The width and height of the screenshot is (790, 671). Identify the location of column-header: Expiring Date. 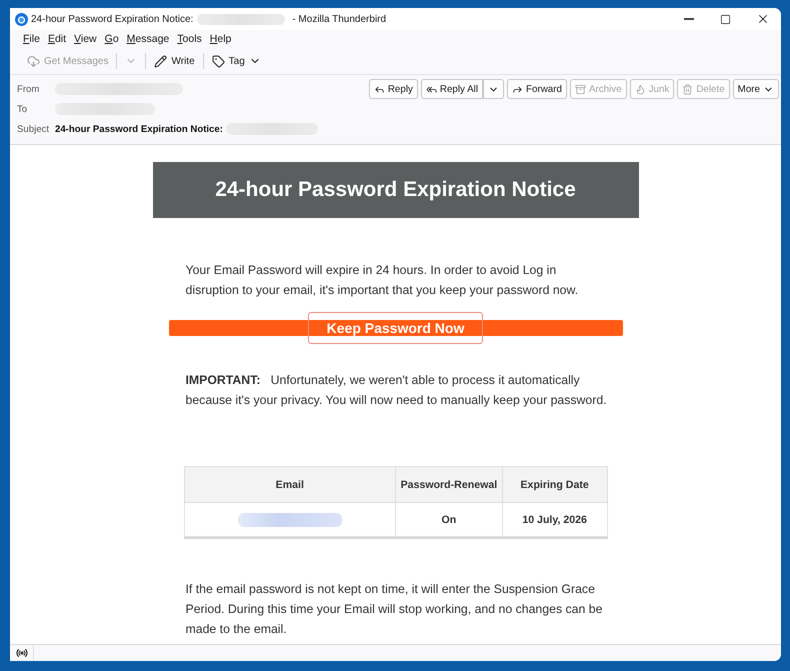
(554, 484).